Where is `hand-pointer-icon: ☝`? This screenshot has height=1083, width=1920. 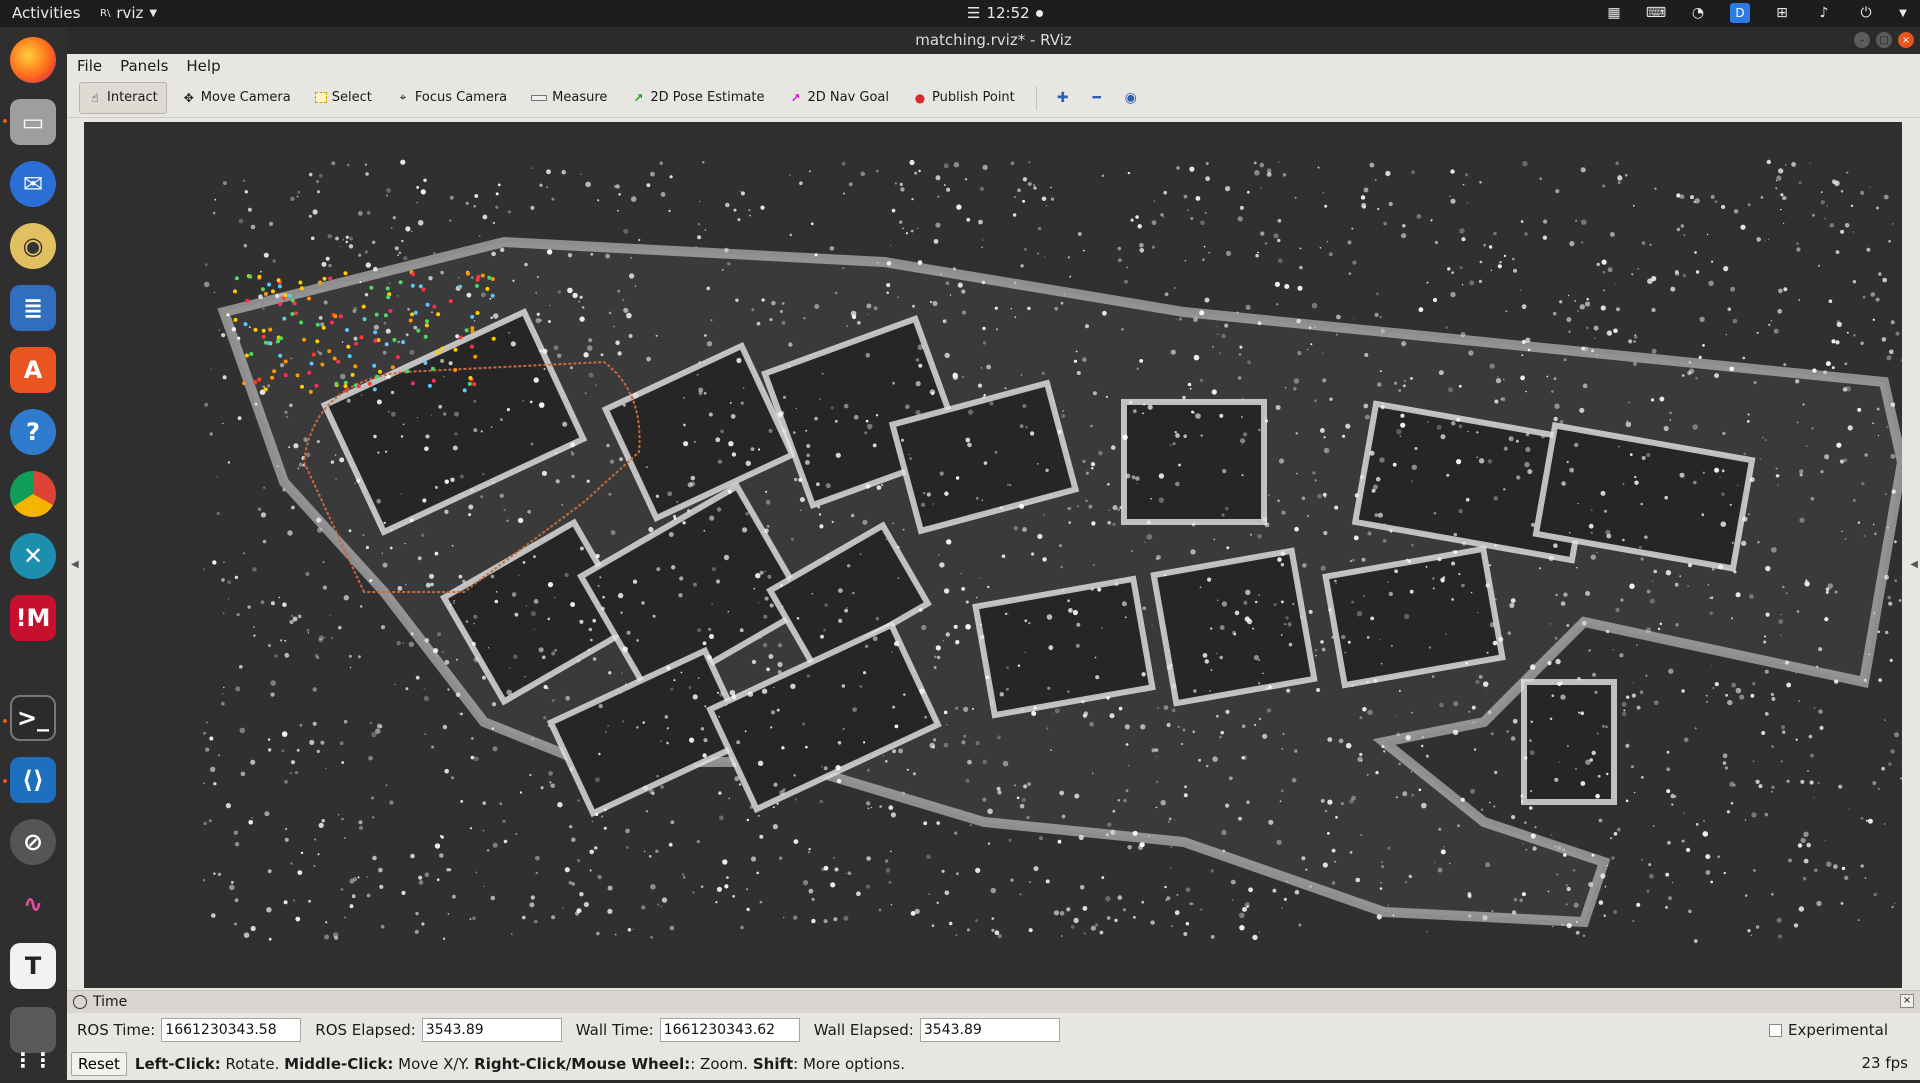
hand-pointer-icon: ☝ is located at coordinates (95, 98).